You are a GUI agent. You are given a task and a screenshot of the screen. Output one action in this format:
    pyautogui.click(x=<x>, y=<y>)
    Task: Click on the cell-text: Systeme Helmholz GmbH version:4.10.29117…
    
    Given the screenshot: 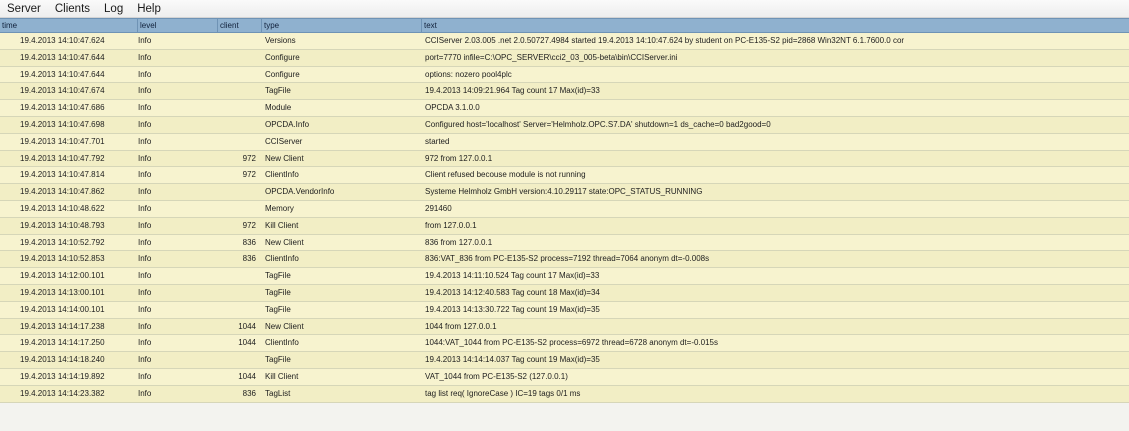 What is the action you would take?
    pyautogui.click(x=564, y=192)
    